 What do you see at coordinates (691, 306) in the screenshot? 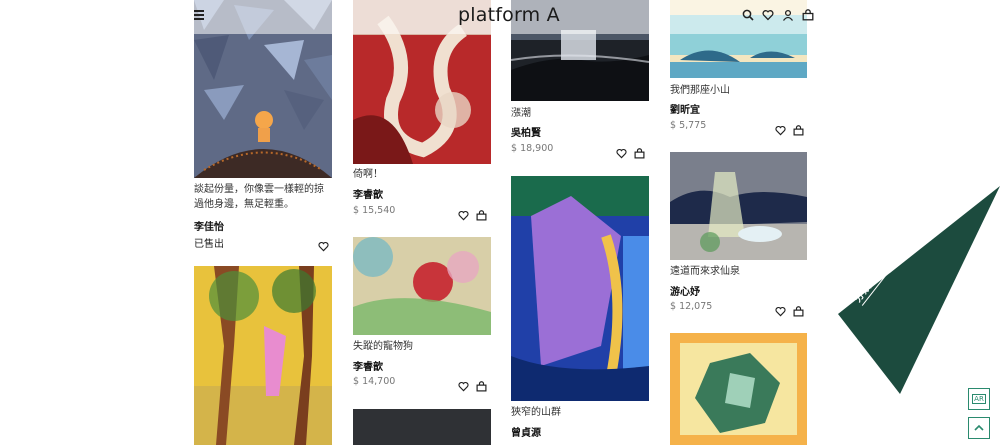
I see `card-price-7: $ 12,075` at bounding box center [691, 306].